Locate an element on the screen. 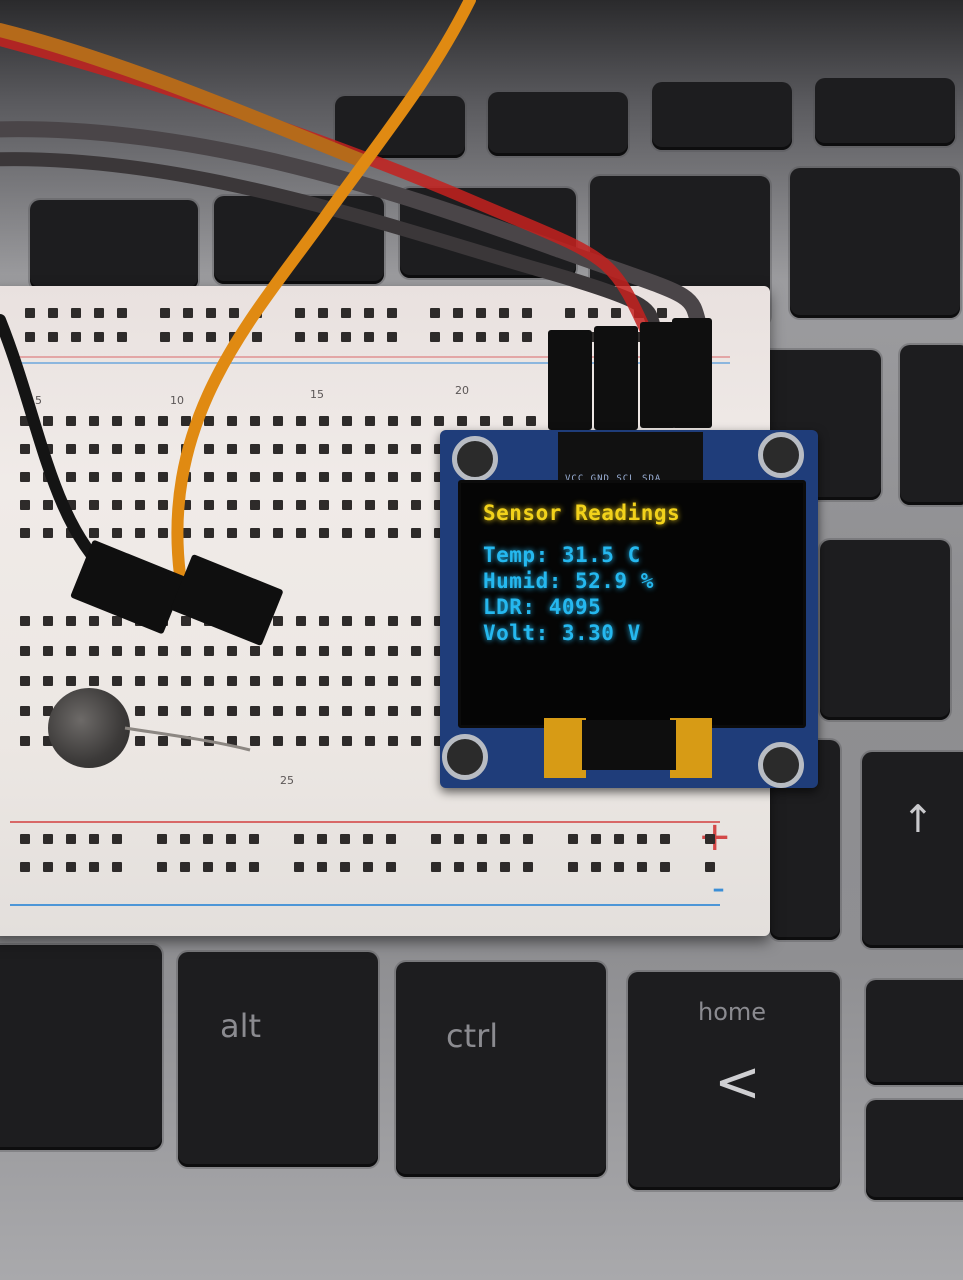 The width and height of the screenshot is (963, 1280). temperature-reading: Temp: 31.5 C is located at coordinates (562, 555).